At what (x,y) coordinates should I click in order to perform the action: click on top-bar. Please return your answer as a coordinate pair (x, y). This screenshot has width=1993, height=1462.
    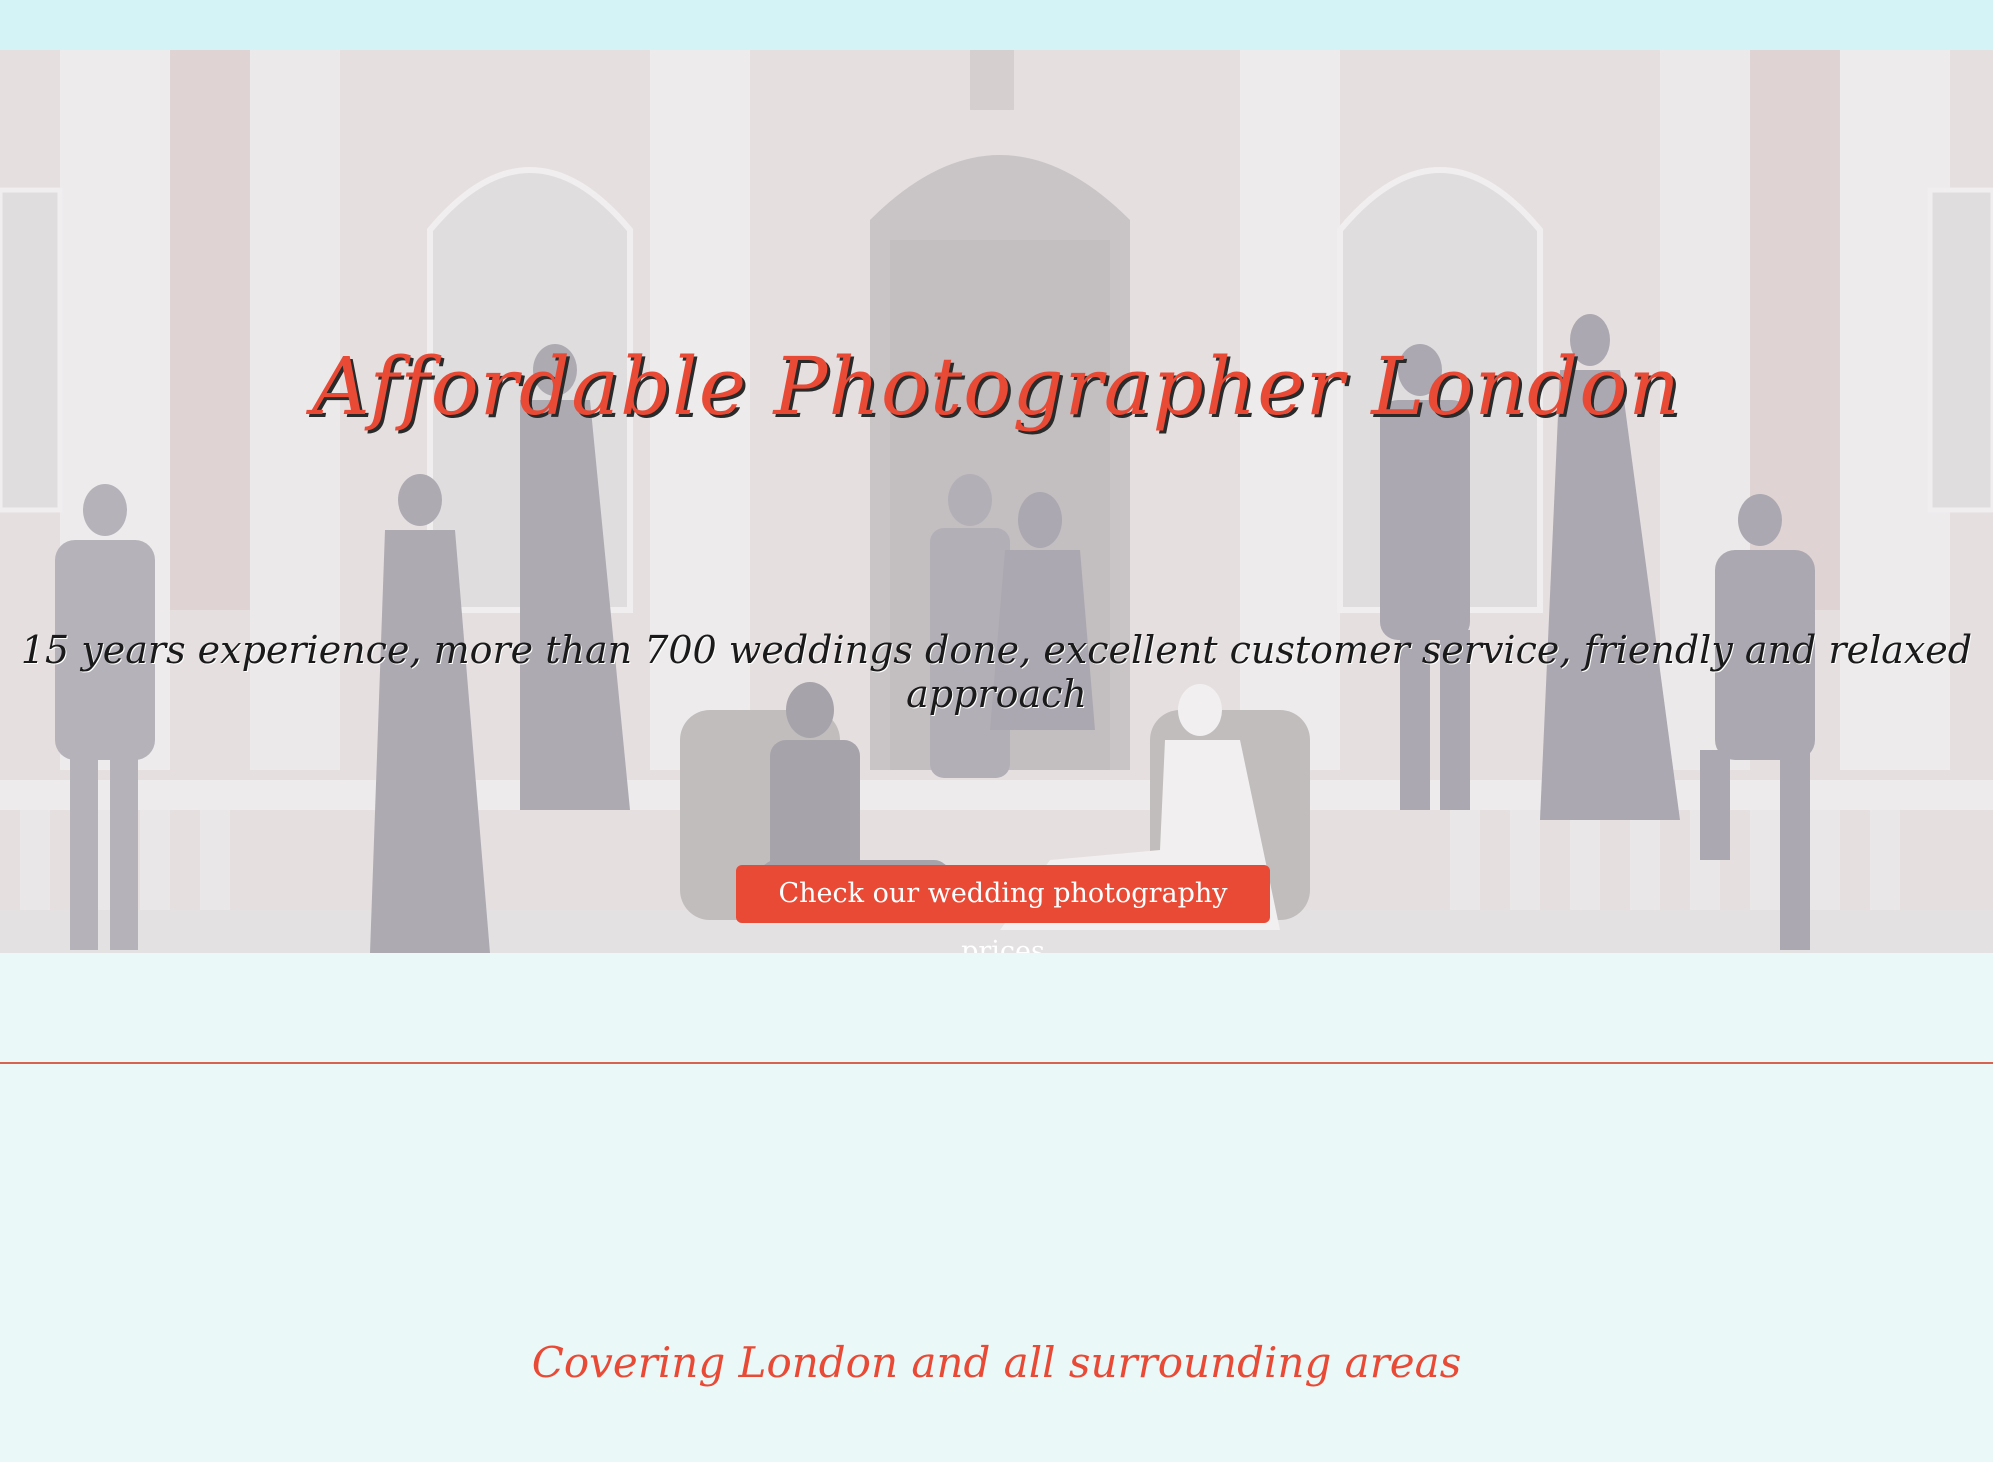
    Looking at the image, I should click on (996, 25).